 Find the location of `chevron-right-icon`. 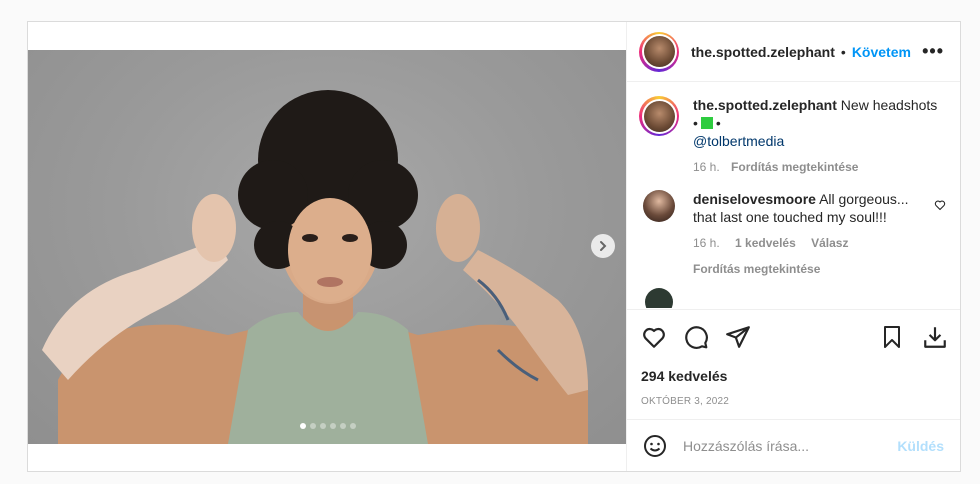

chevron-right-icon is located at coordinates (603, 246).